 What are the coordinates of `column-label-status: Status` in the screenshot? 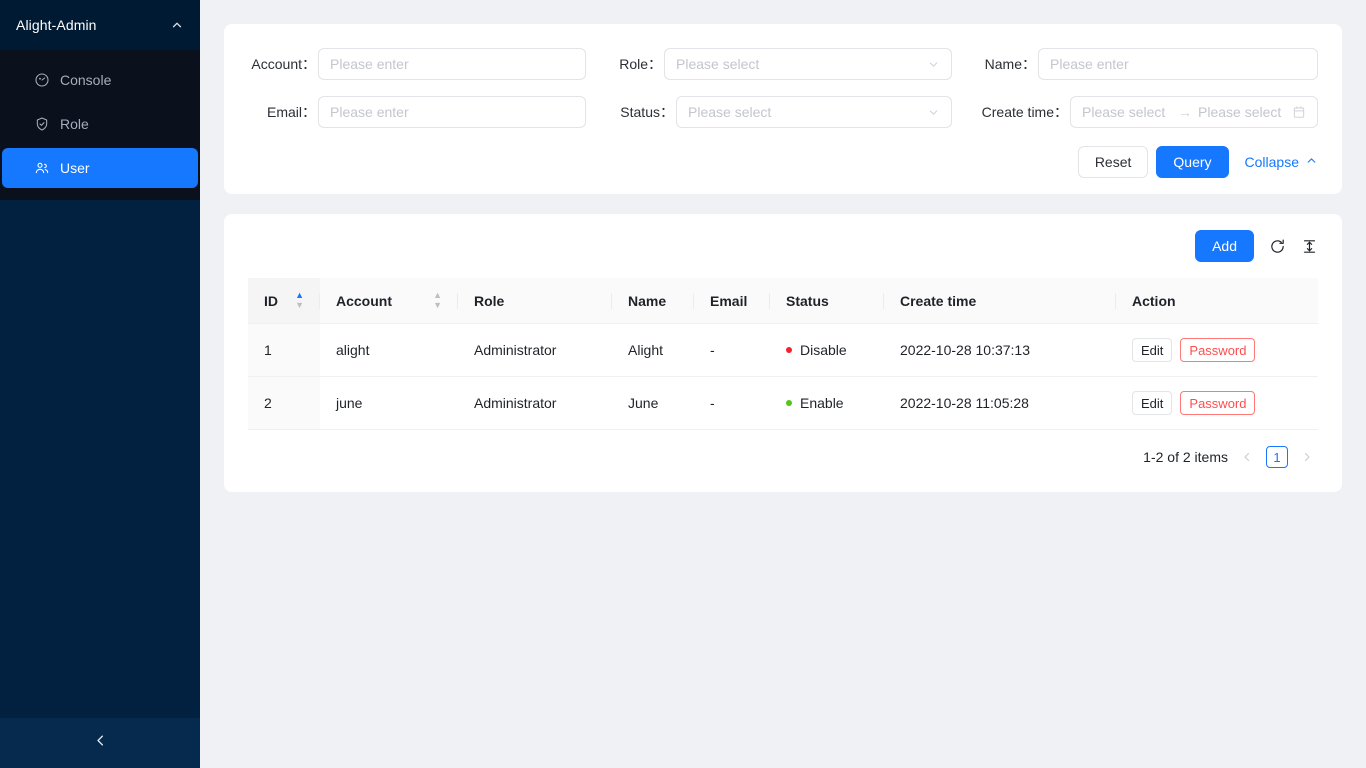 It's located at (807, 300).